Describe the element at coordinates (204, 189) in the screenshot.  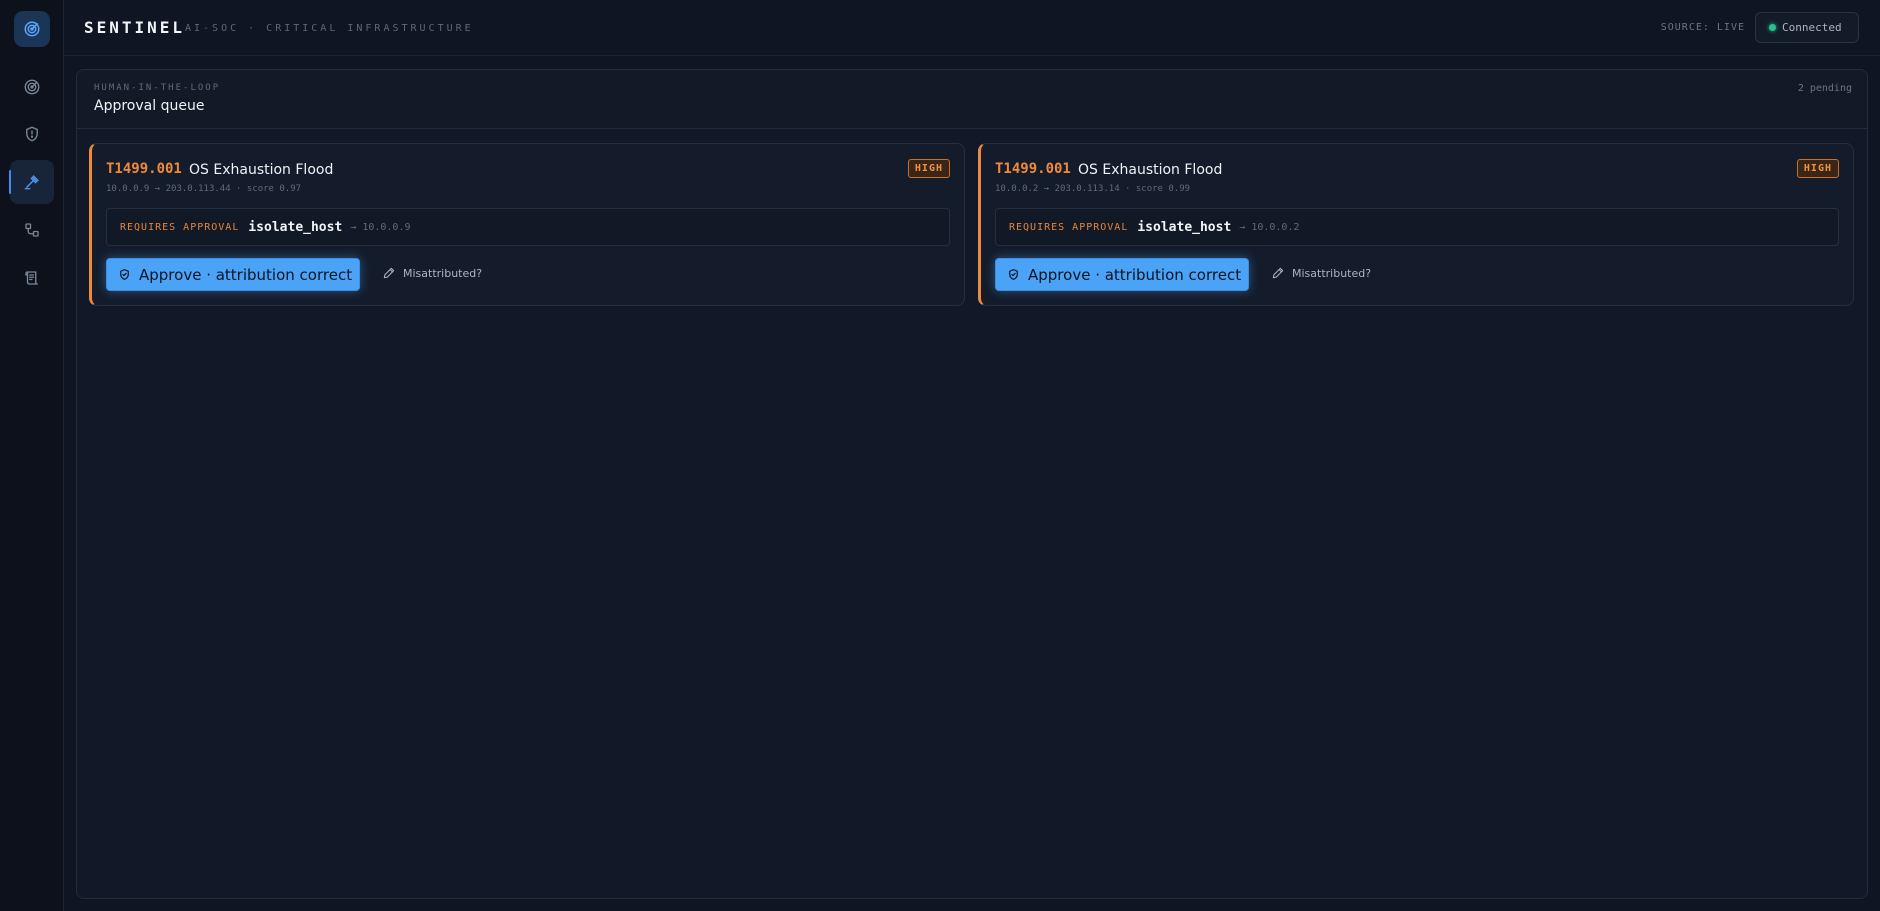
I see `alert-meta: 10.0.0.9 → 203.0.113.44 · score 0.97` at that location.